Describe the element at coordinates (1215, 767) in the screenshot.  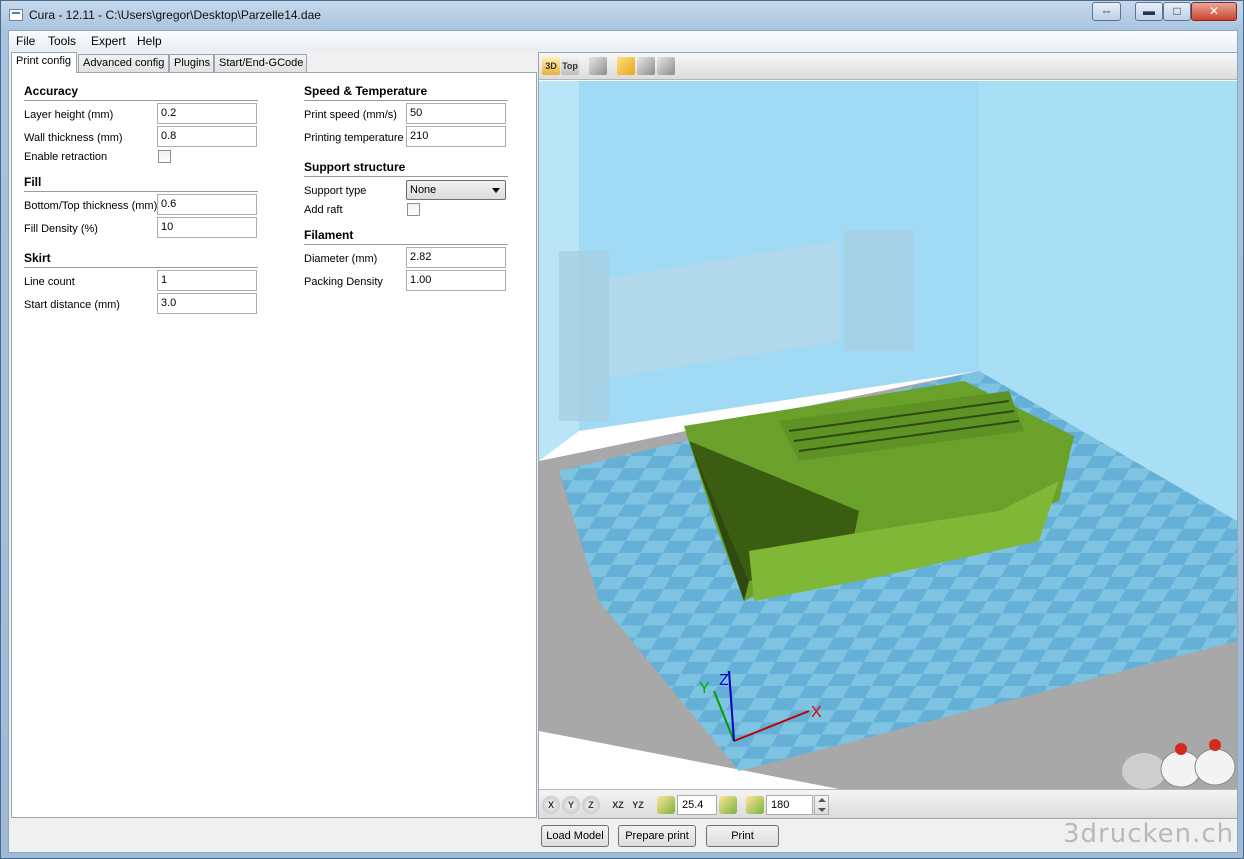
I see `mascot-chicken` at that location.